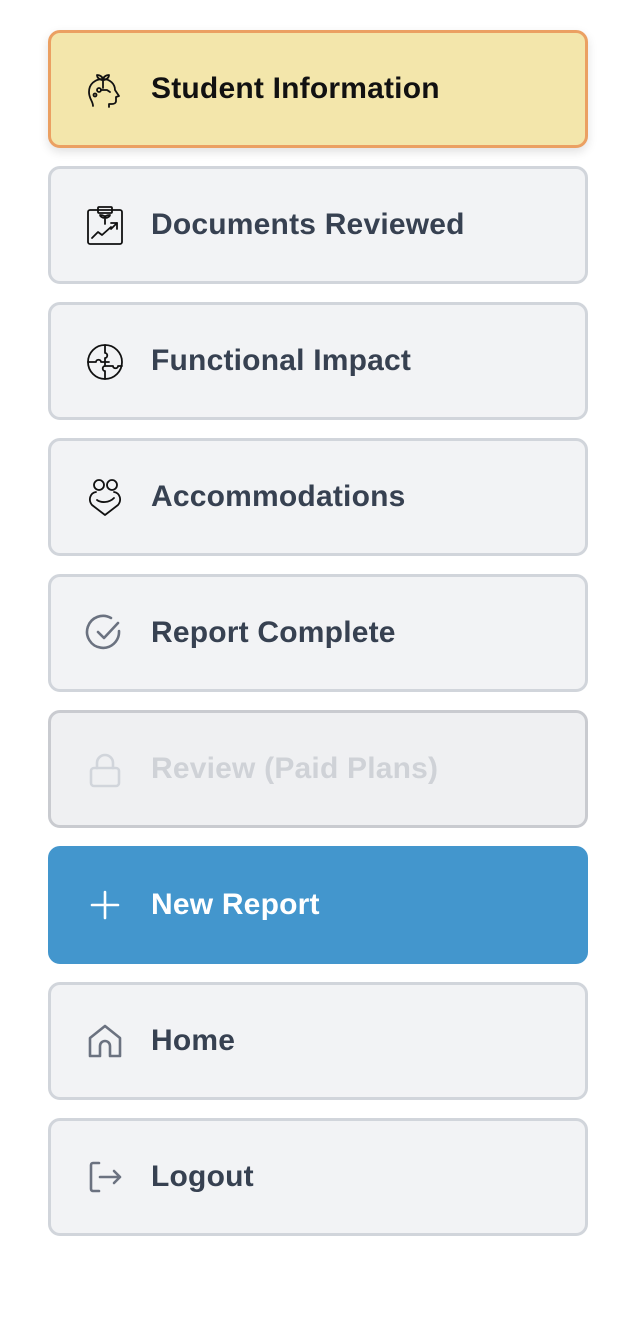  What do you see at coordinates (193, 1040) in the screenshot?
I see `nav-label: Home` at bounding box center [193, 1040].